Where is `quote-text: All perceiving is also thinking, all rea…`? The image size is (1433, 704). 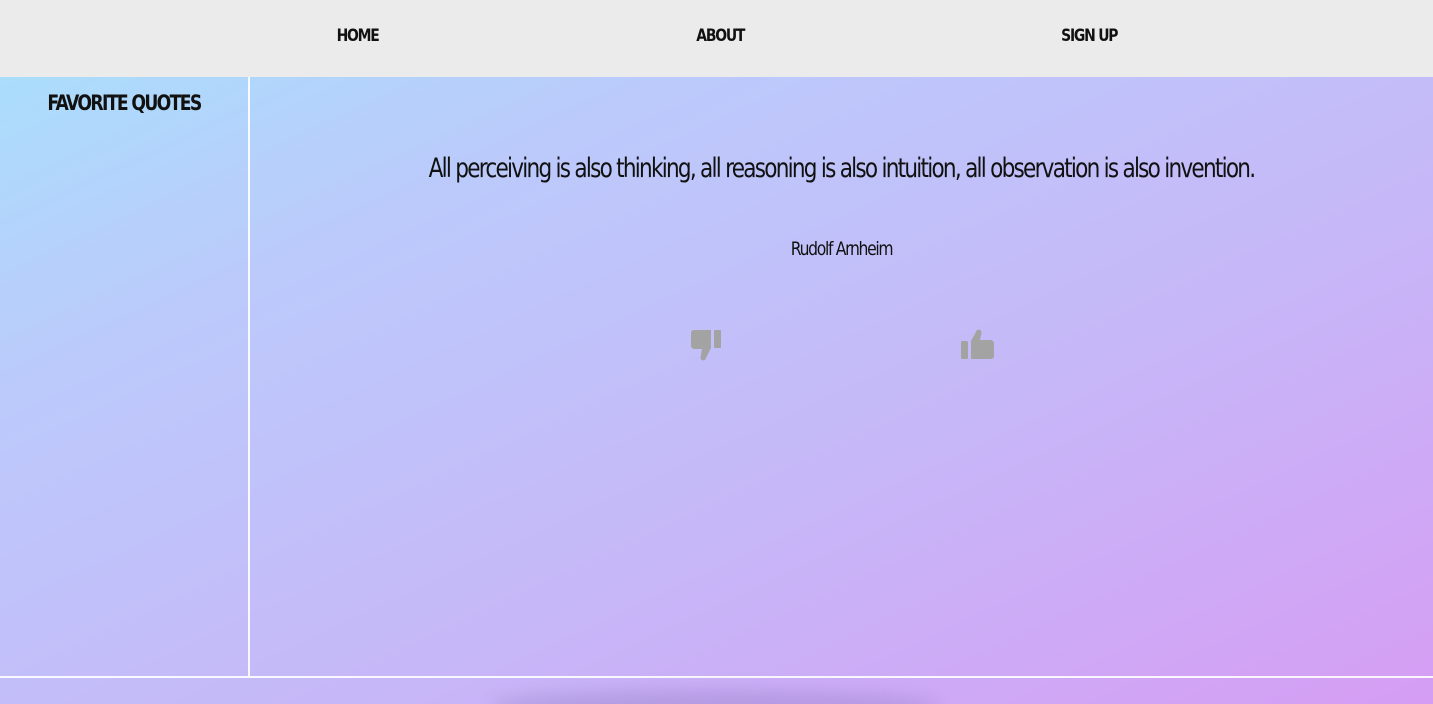
quote-text: All perceiving is also thinking, all rea… is located at coordinates (842, 168).